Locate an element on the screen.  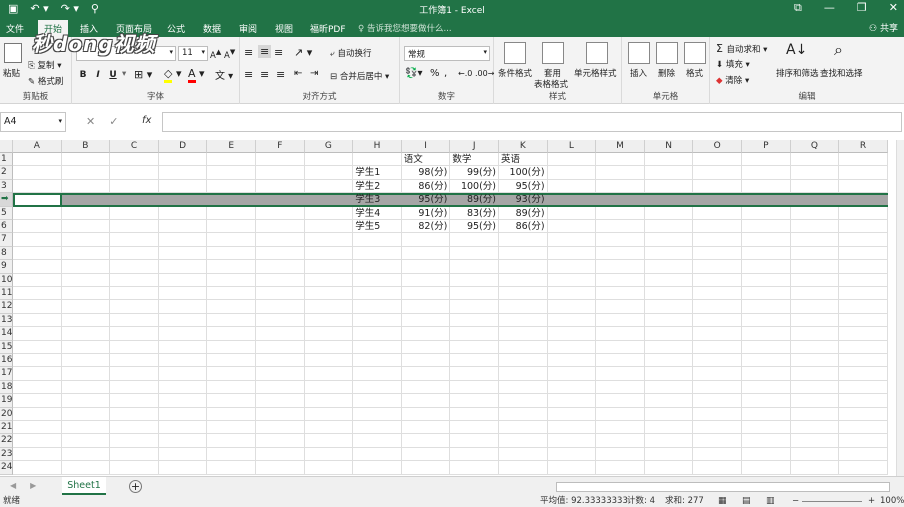
font-size-combo: 11 ▾ is located at coordinates (193, 53).